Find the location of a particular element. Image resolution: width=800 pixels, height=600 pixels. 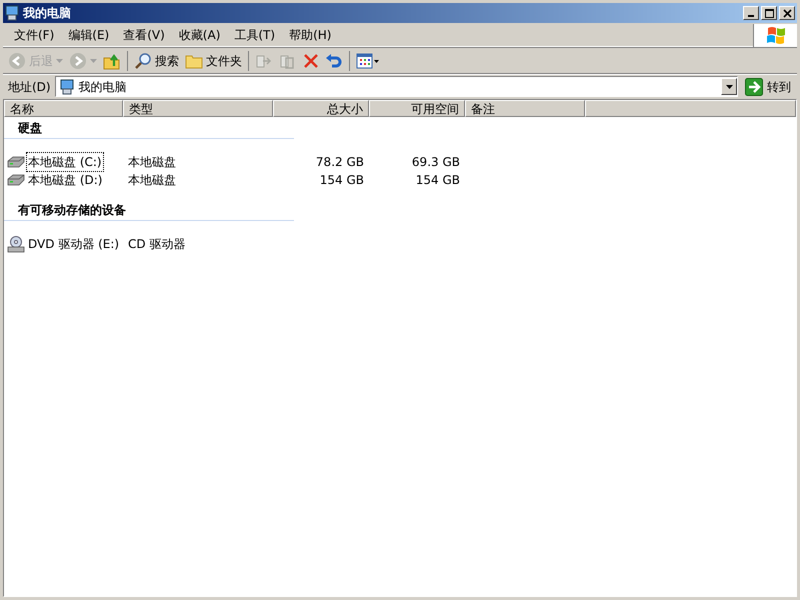

views-grid-icon is located at coordinates (368, 60).